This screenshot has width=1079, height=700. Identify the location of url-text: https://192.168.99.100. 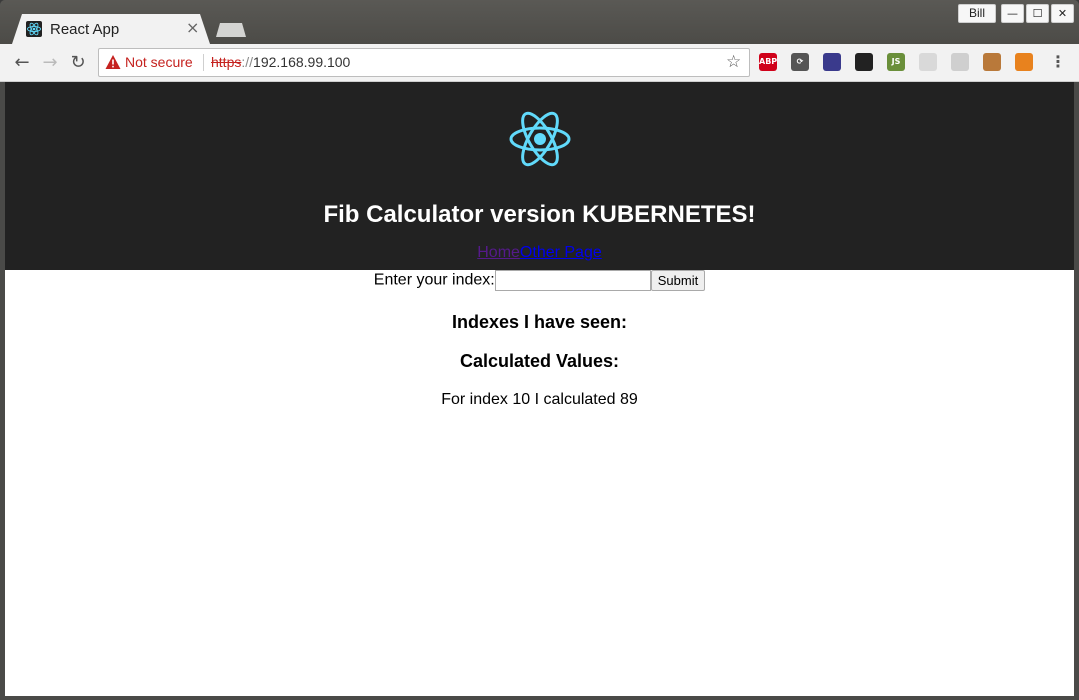
(280, 62).